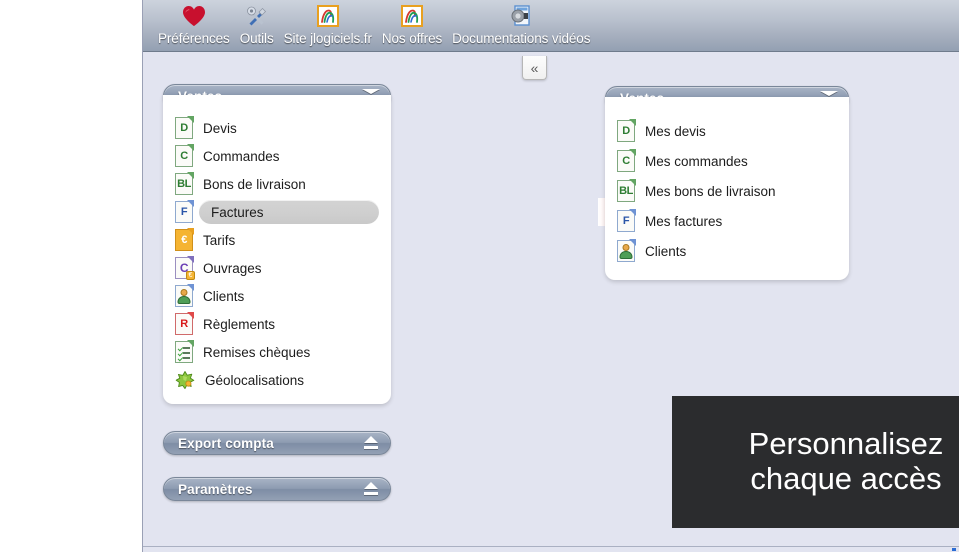 This screenshot has width=959, height=558. Describe the element at coordinates (277, 240) in the screenshot. I see `sidebar-item-tarifs: € Tarifs` at that location.